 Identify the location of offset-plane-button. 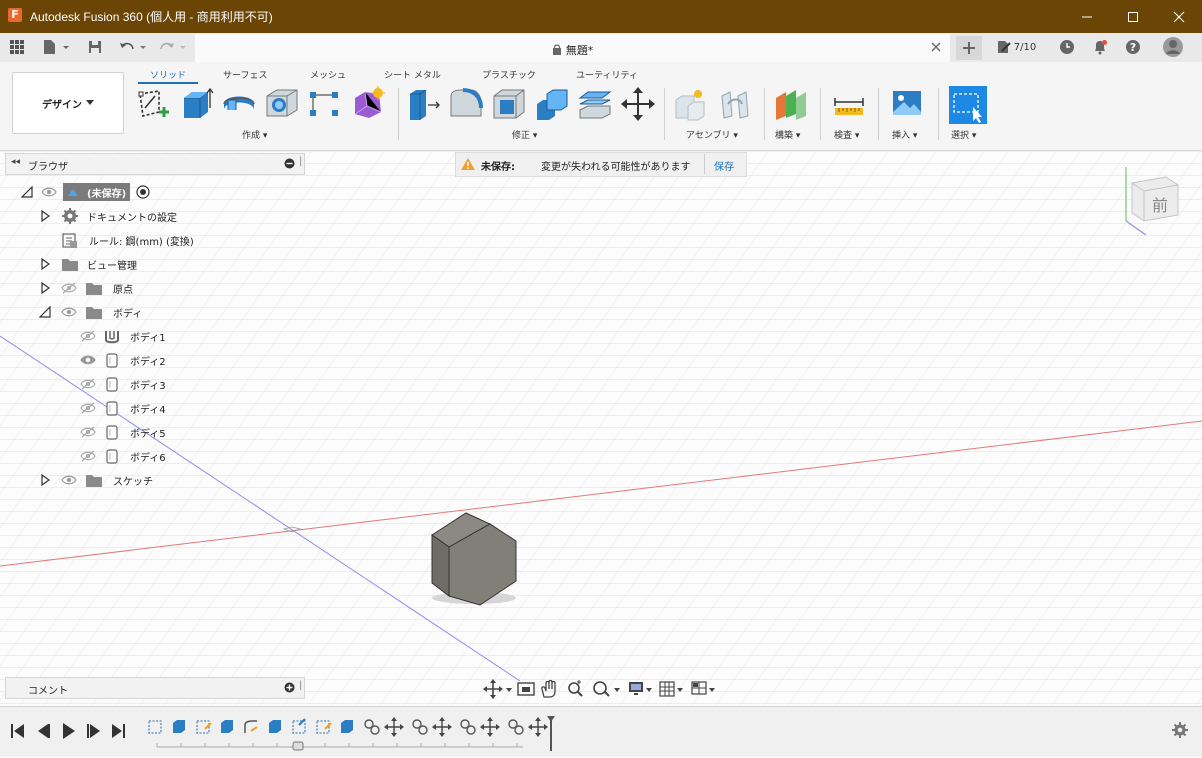
(791, 104).